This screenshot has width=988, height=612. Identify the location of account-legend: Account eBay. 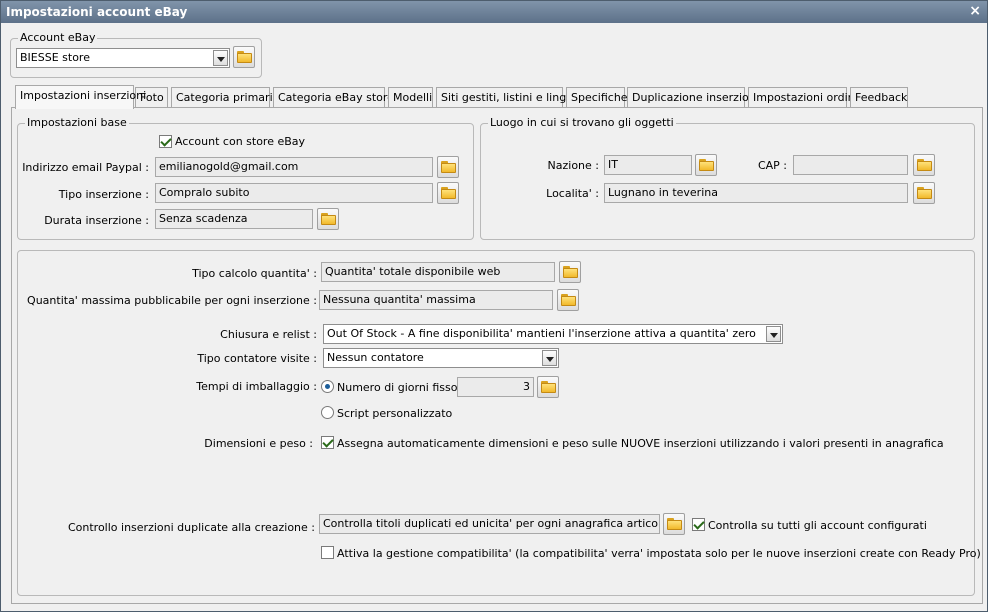
(58, 37).